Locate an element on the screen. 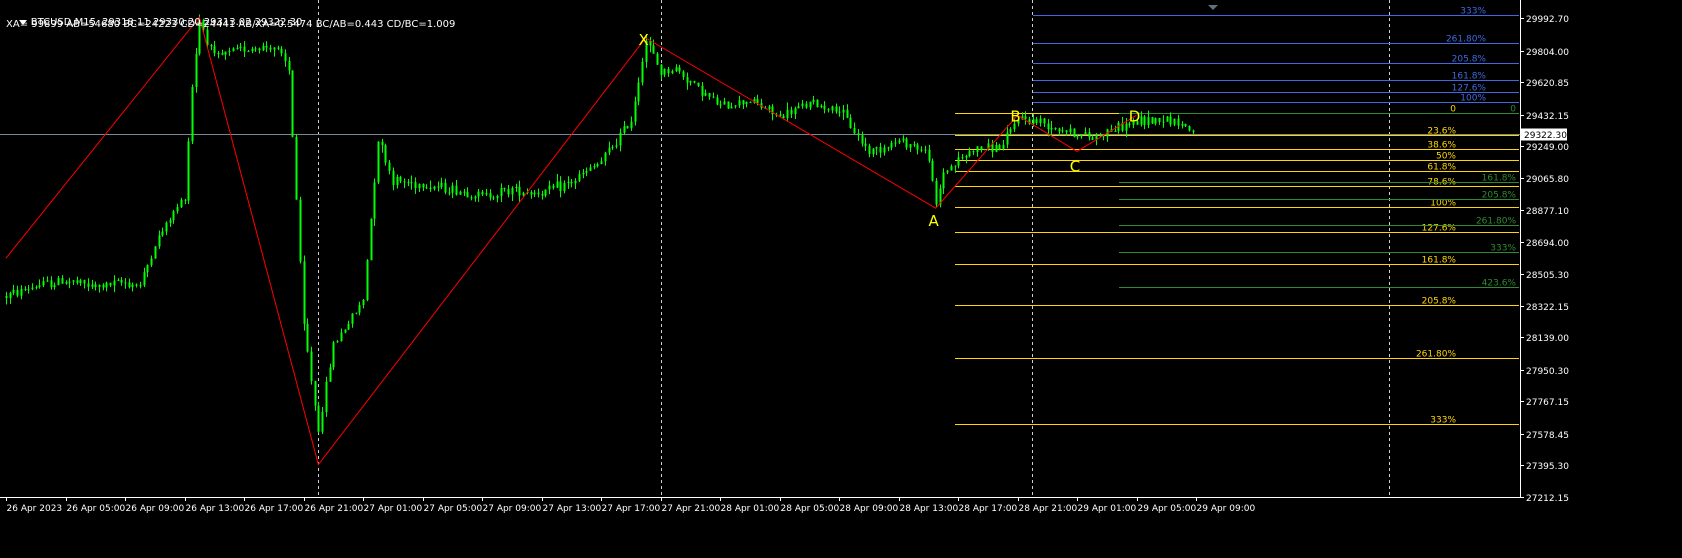  fib-green-level-label: 205.8% is located at coordinates (1499, 196).